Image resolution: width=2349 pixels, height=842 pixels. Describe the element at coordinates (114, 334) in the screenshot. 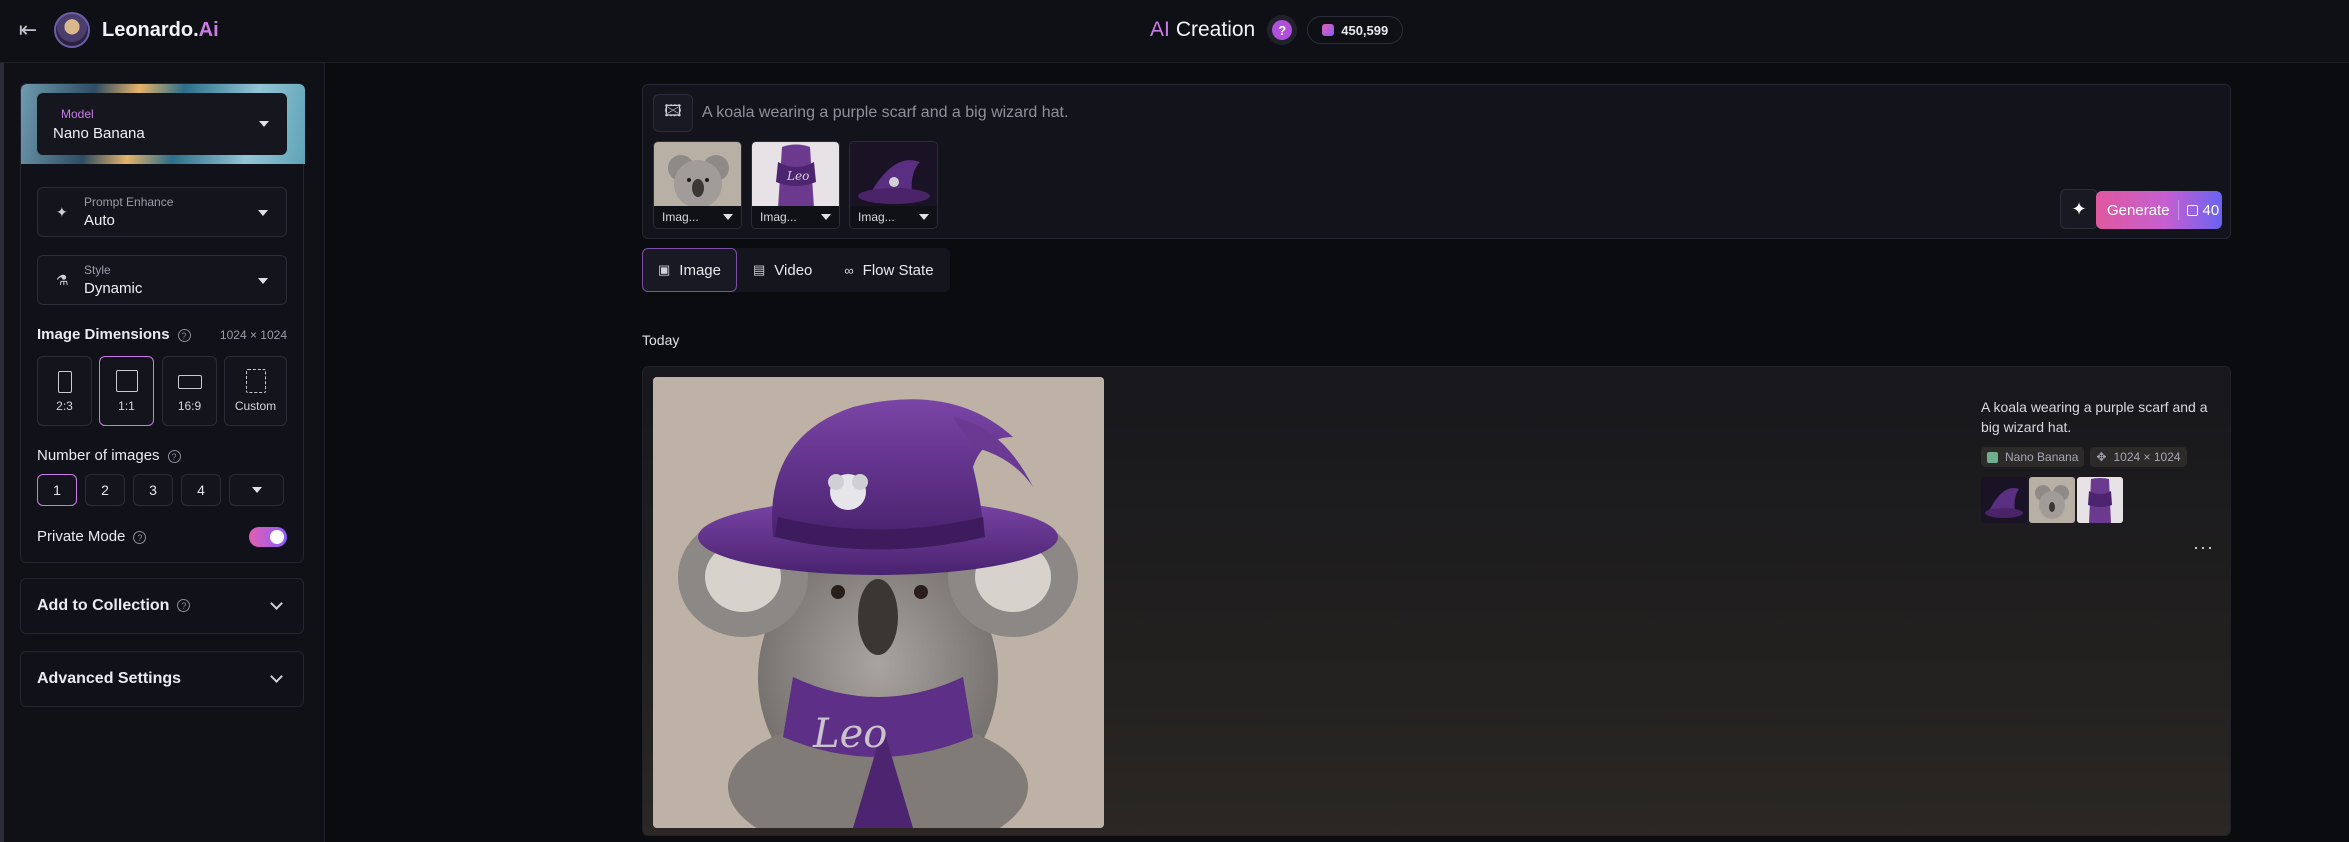

I see `image-dimensions-heading: Image Dimensions?` at that location.